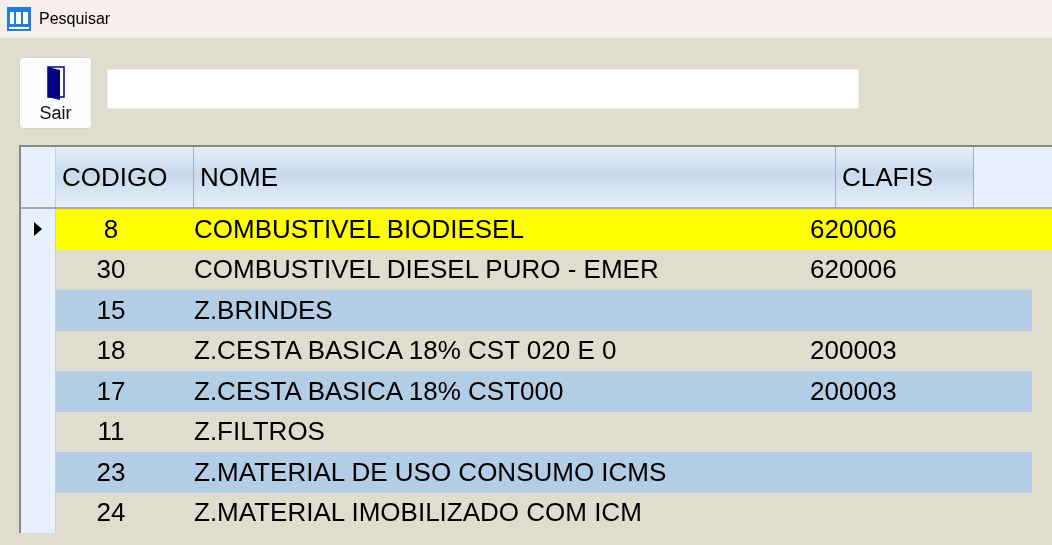 This screenshot has width=1052, height=545. I want to click on table-cell-text: 30, so click(111, 270).